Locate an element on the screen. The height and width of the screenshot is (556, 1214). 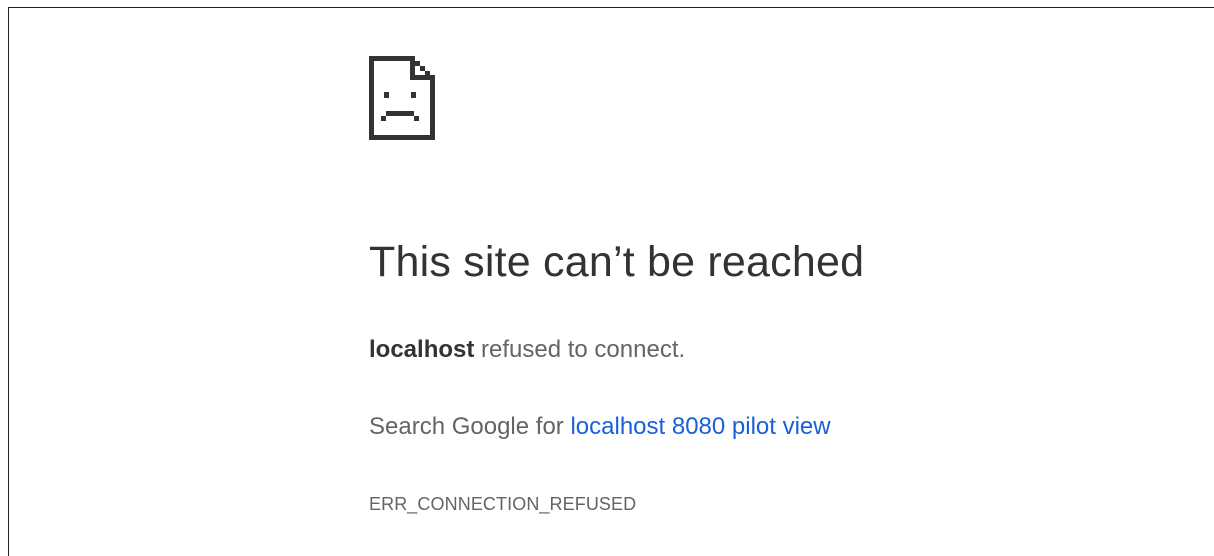
search-suggestion-link: localhost 8080 pilot view is located at coordinates (700, 426).